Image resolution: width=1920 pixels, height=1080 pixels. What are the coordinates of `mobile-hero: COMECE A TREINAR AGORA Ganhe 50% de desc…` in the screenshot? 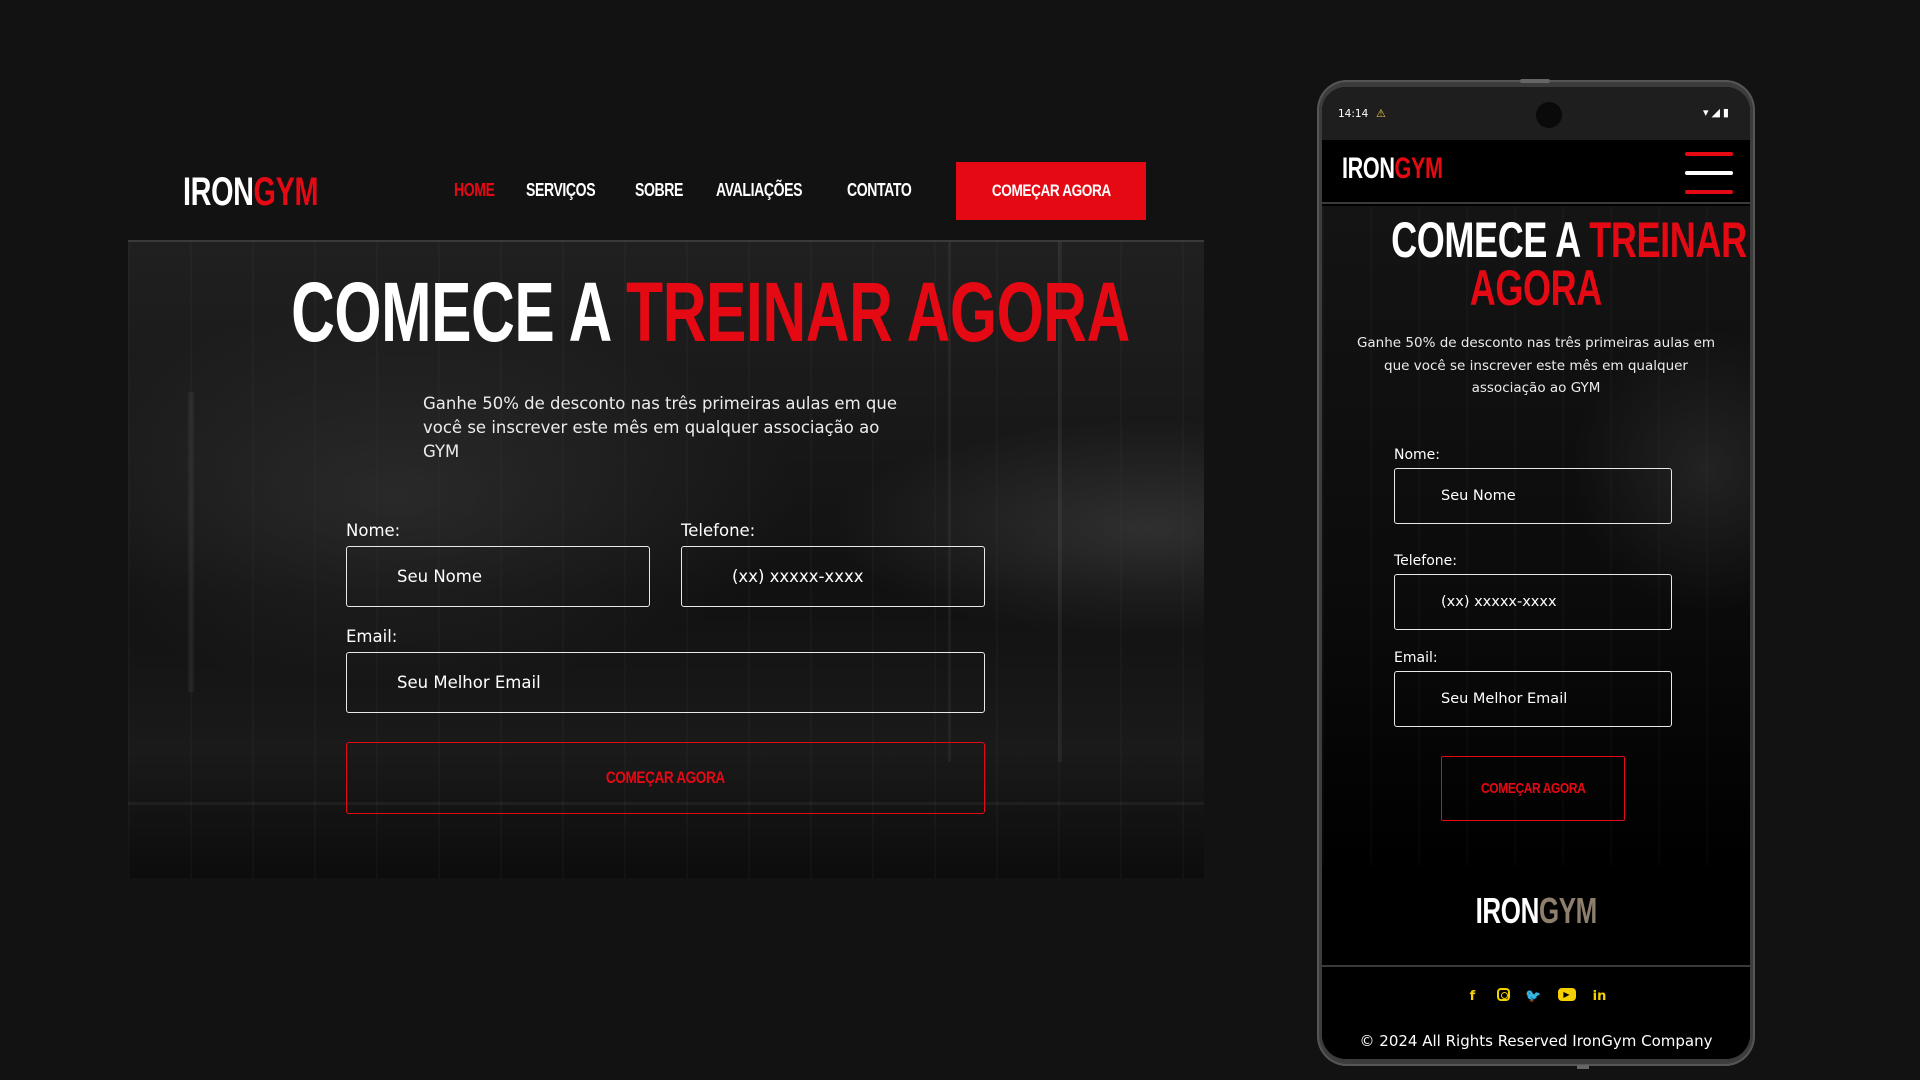 It's located at (1536, 536).